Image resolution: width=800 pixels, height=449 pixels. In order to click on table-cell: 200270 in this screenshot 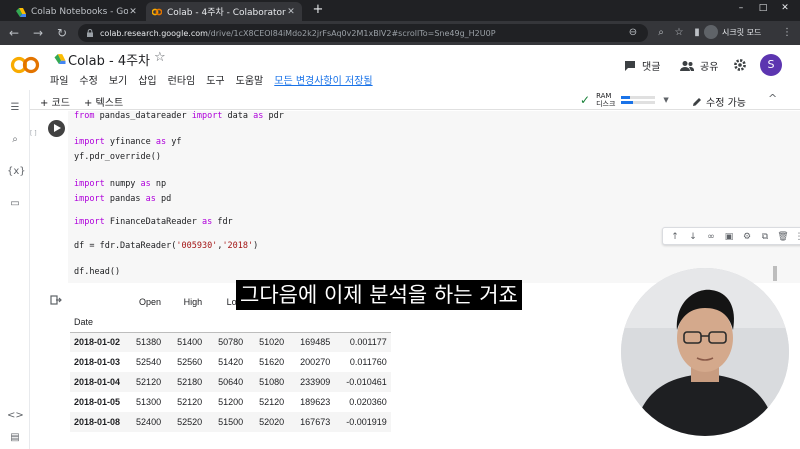, I will do `click(315, 362)`.